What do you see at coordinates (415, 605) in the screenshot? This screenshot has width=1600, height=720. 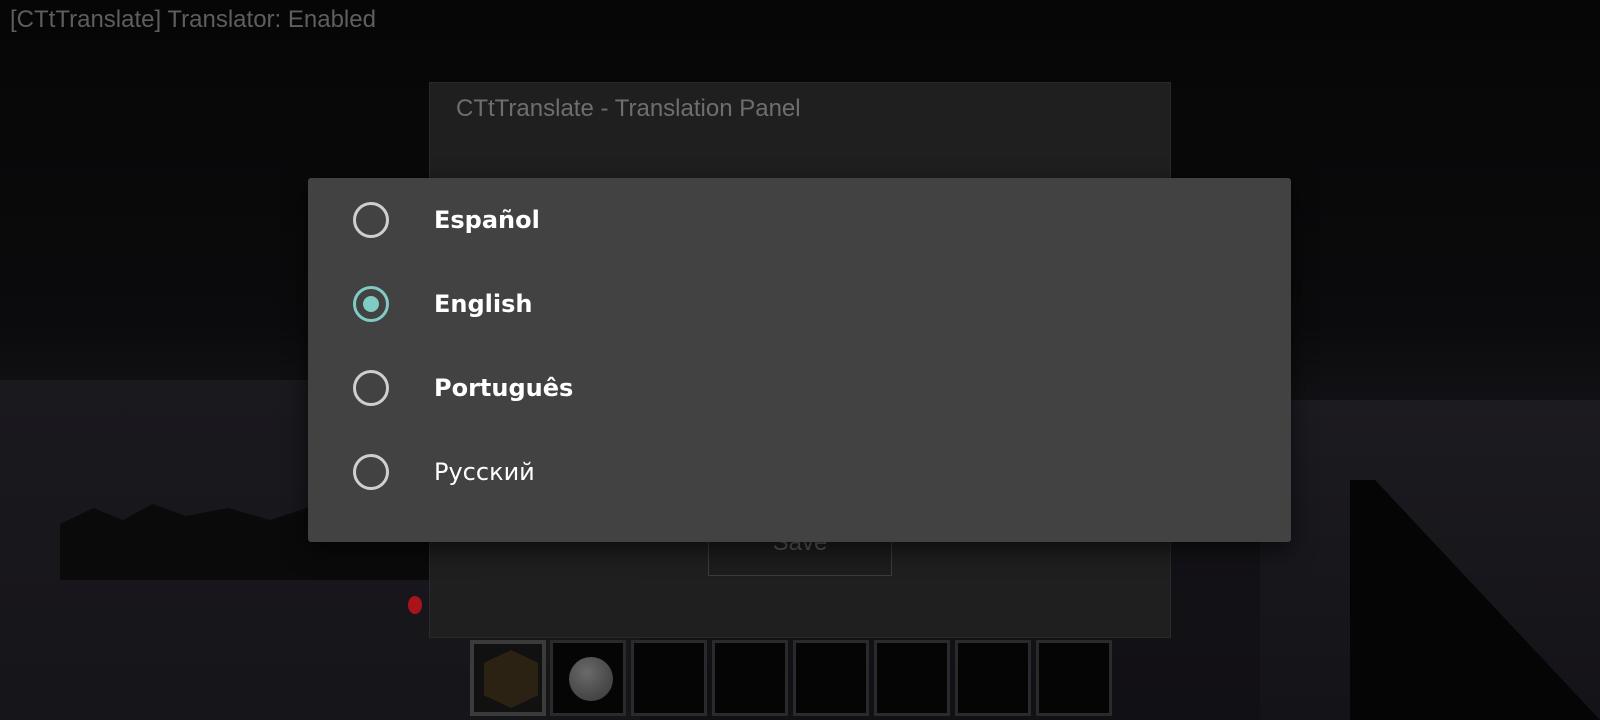 I see `red-particle` at bounding box center [415, 605].